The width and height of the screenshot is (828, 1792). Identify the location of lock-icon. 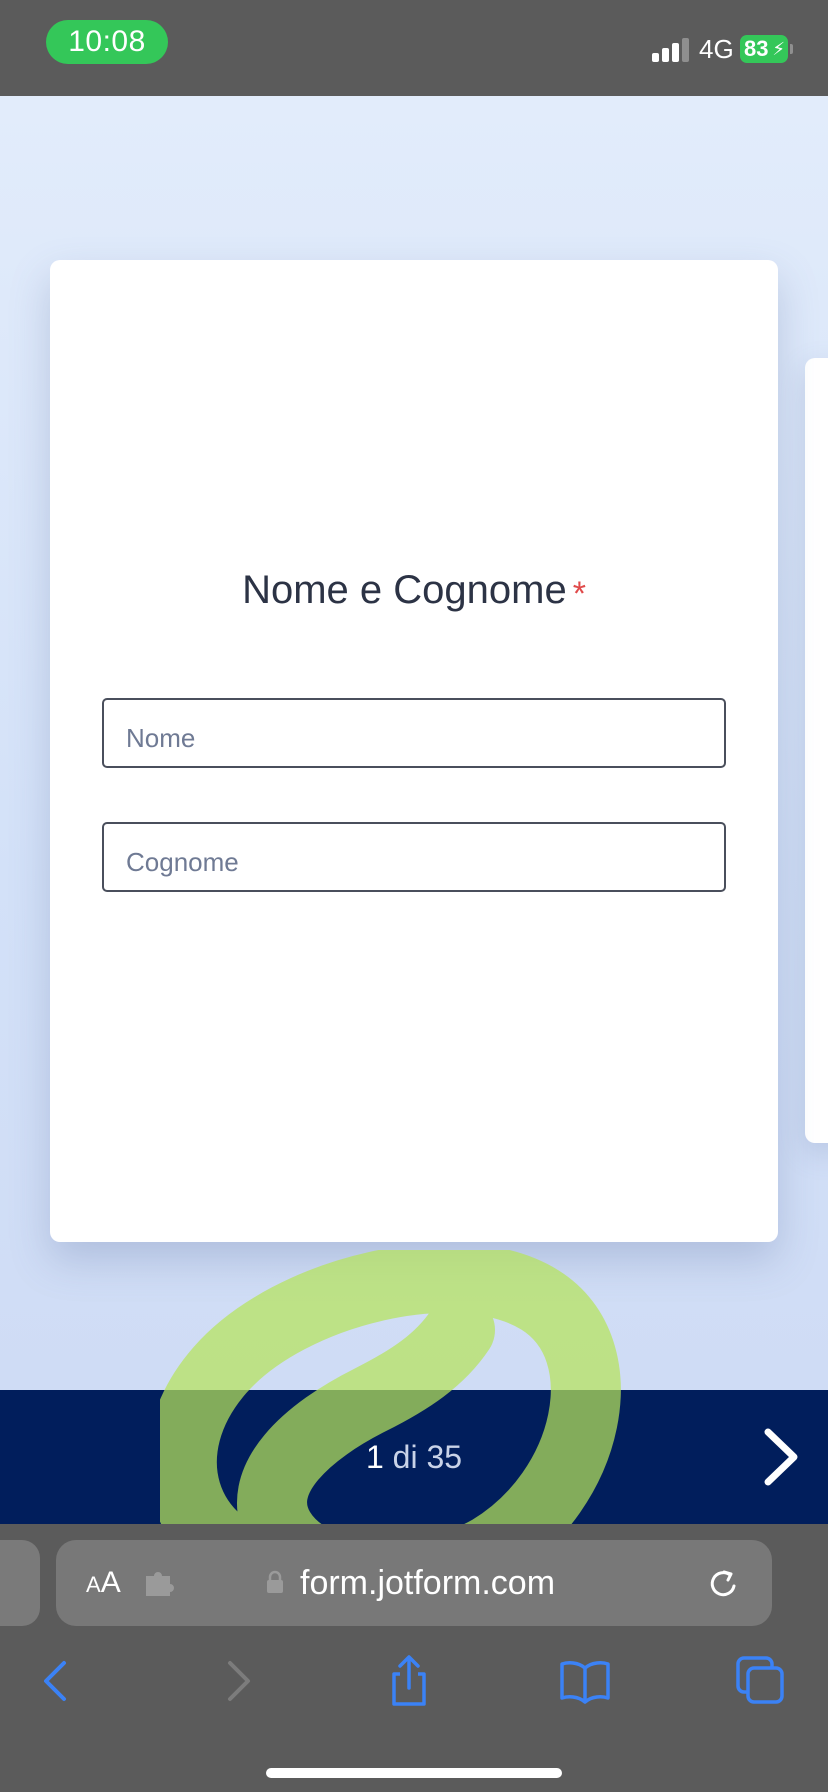
(275, 1581).